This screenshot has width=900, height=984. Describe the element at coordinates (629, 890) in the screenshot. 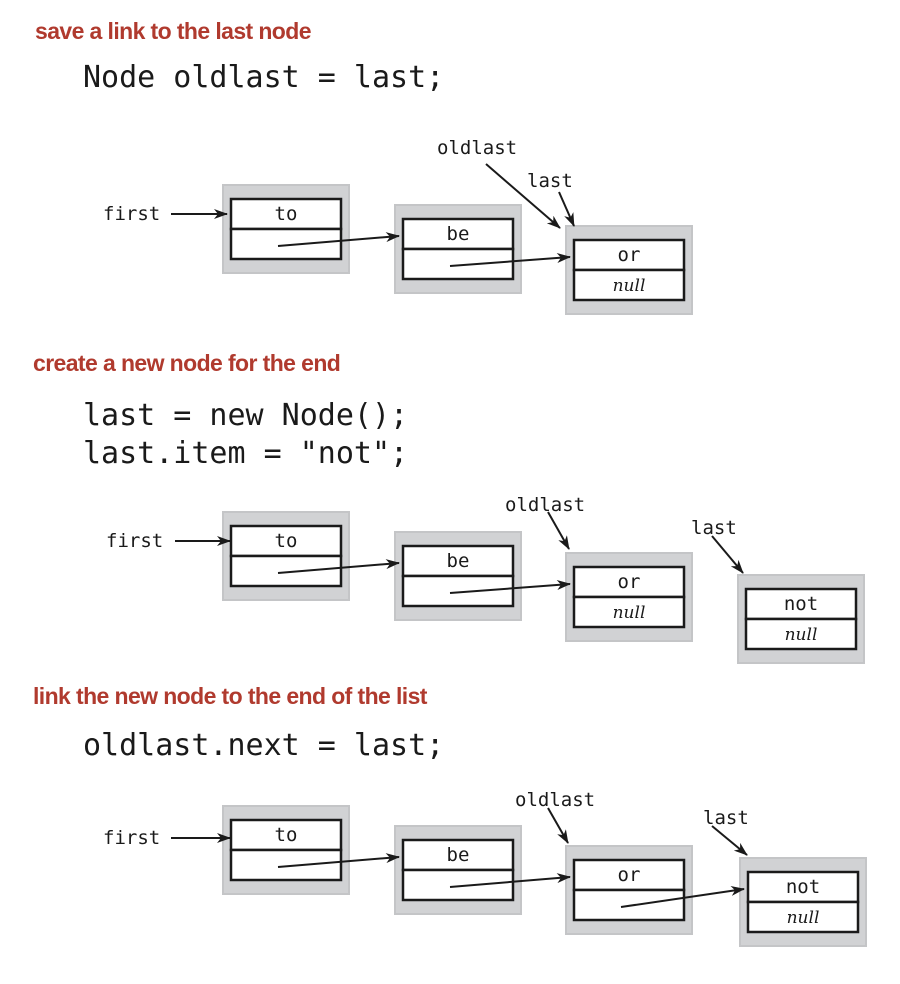

I see `node-or: or` at that location.